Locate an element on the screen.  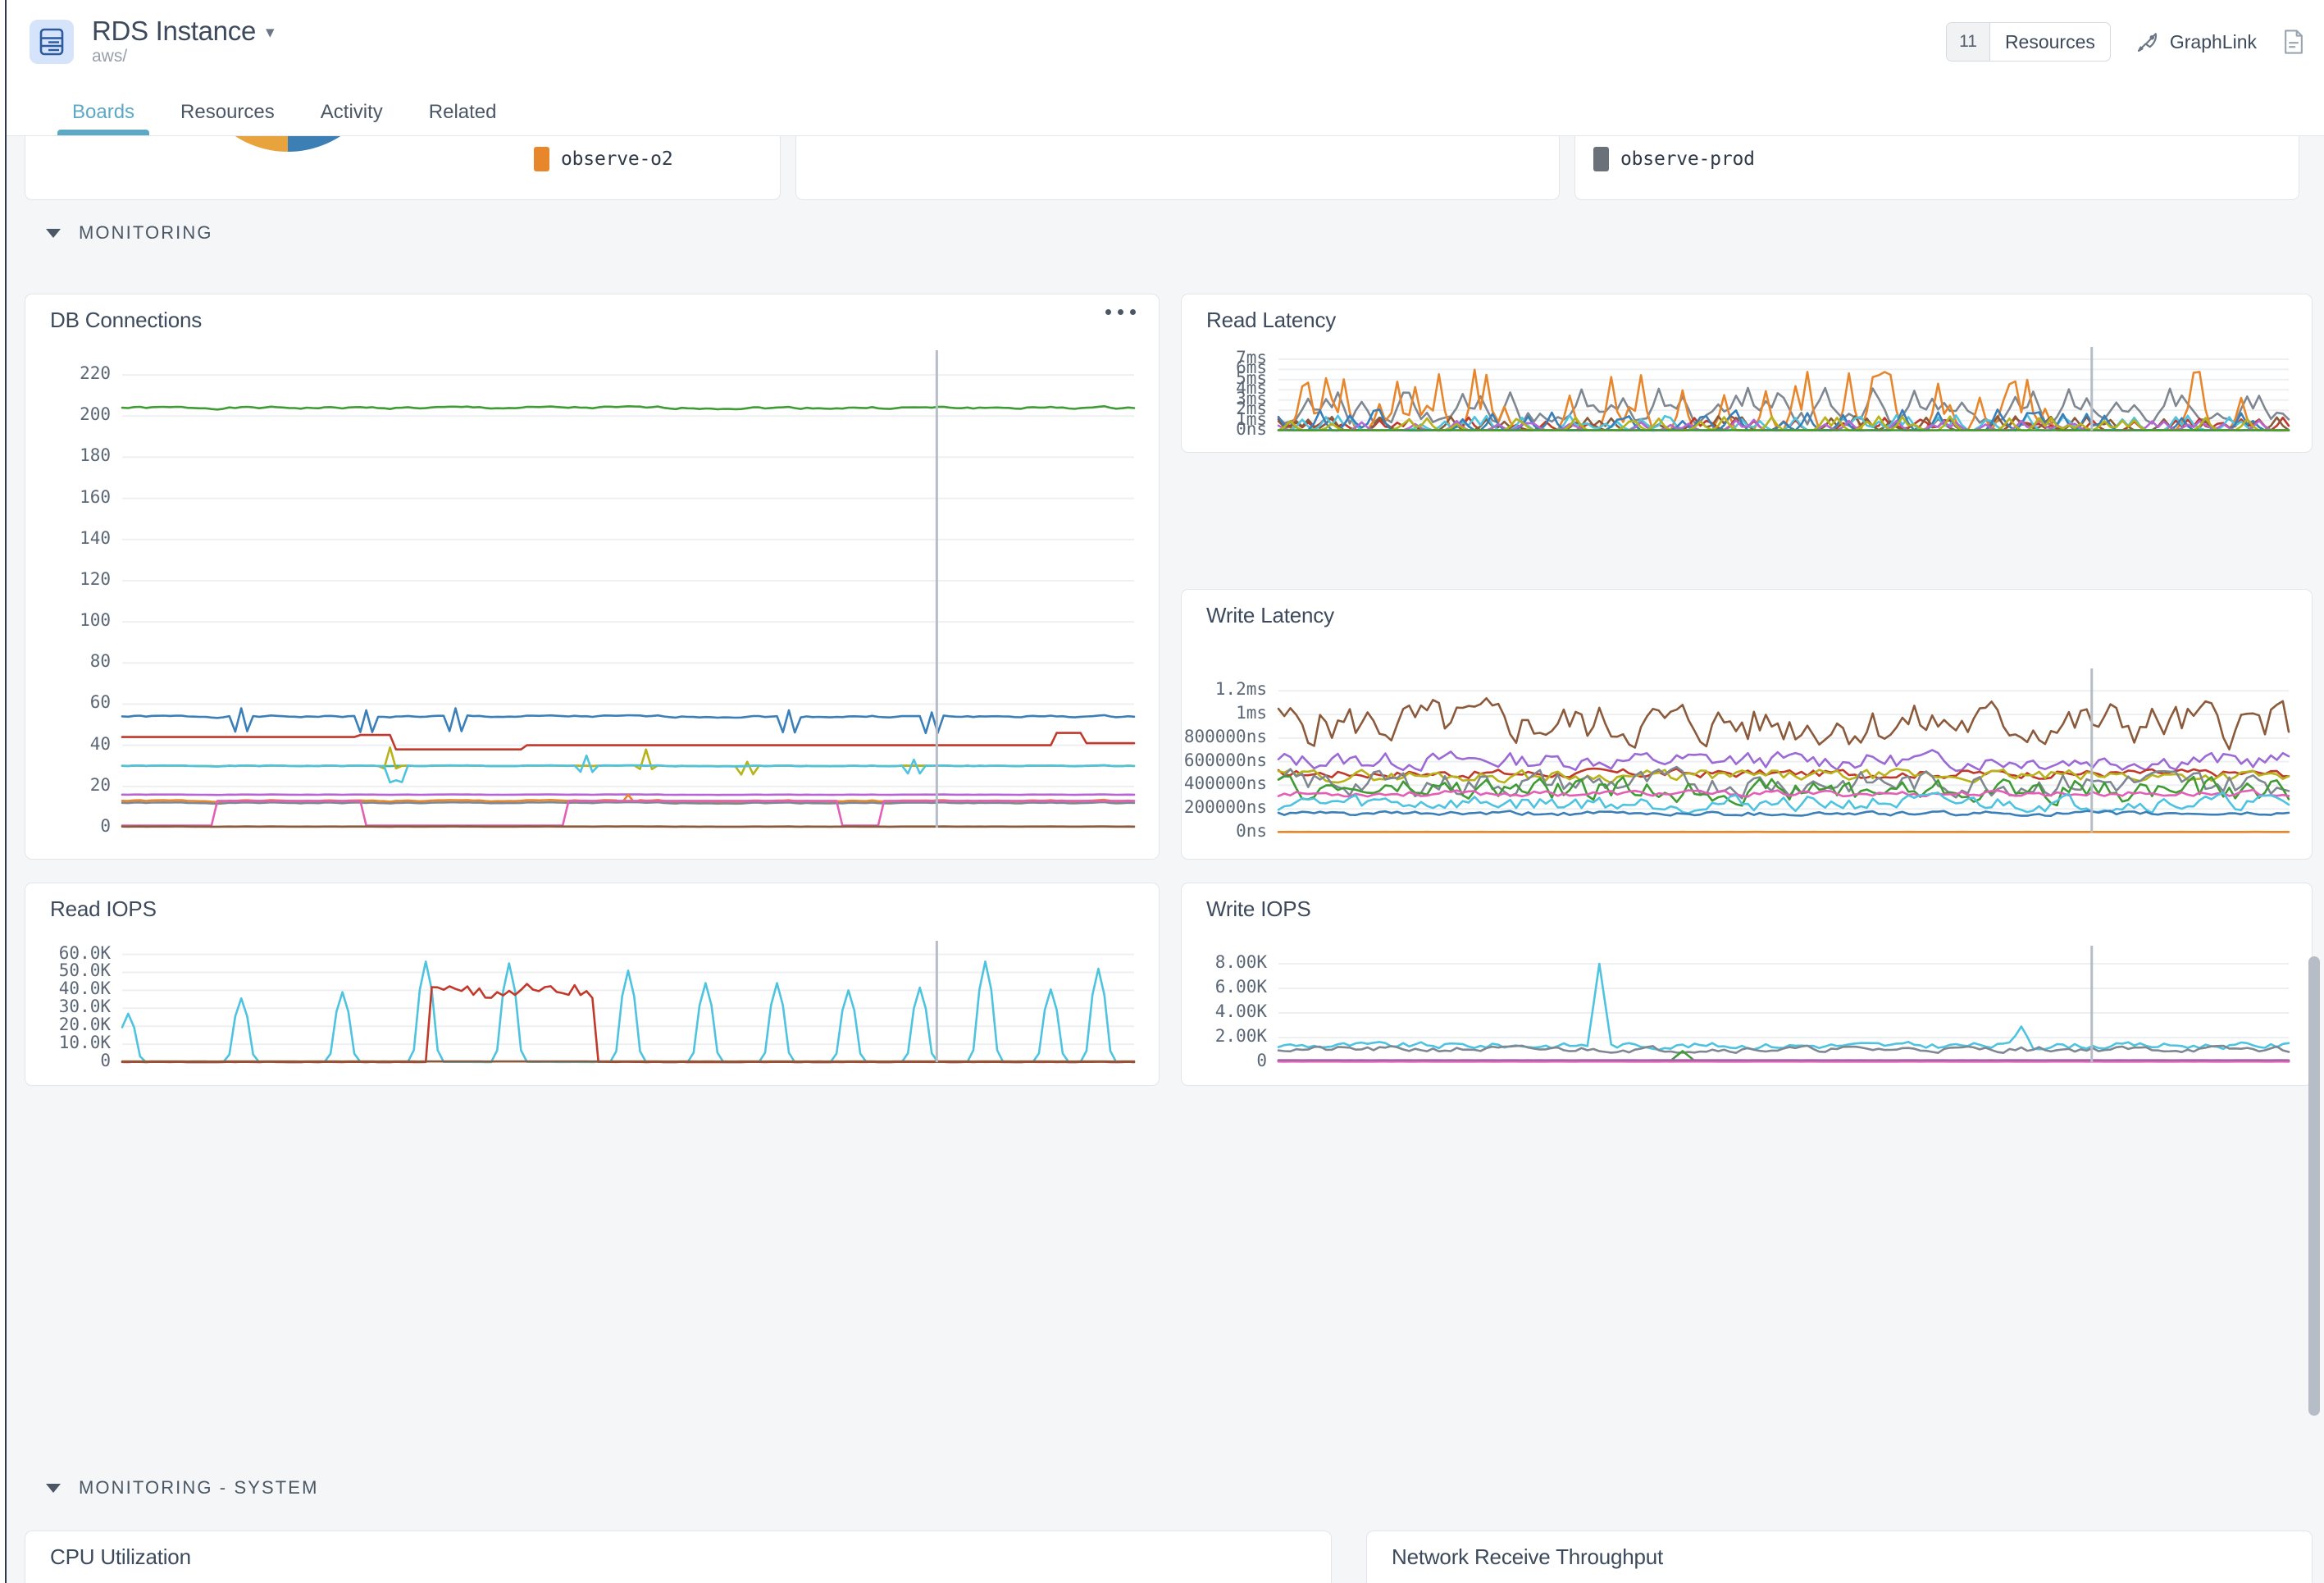
y-axis-tick-label: 200000ns is located at coordinates (1225, 807).